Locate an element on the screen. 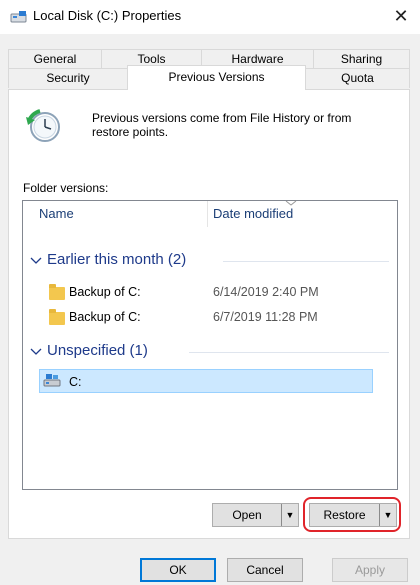  tab-quota: Quota is located at coordinates (357, 78).